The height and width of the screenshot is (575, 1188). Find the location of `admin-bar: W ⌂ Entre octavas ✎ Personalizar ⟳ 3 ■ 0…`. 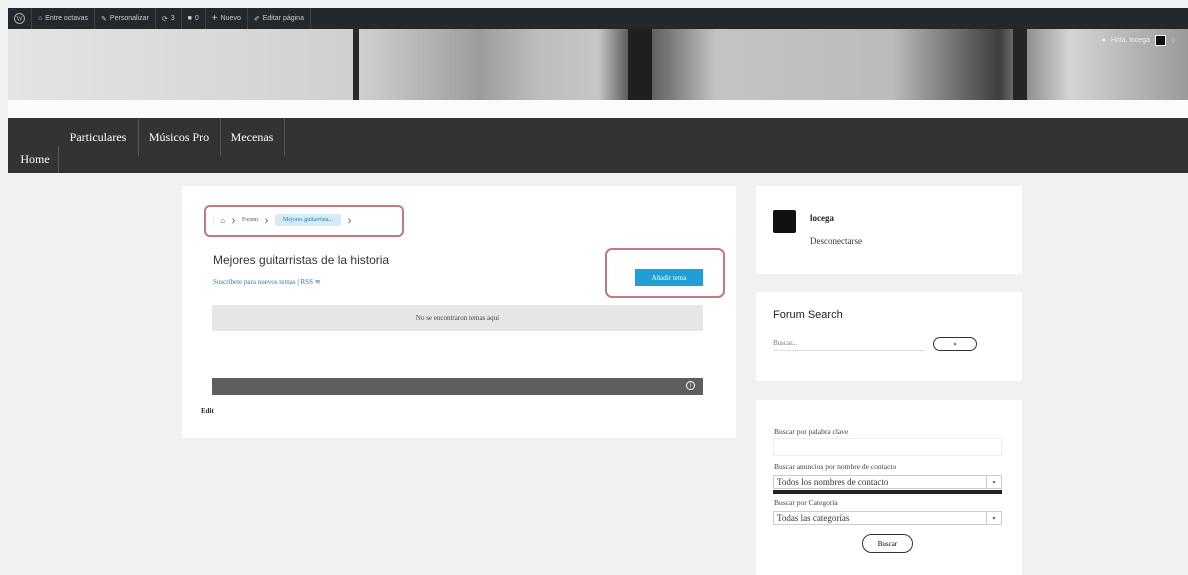

admin-bar: W ⌂ Entre octavas ✎ Personalizar ⟳ 3 ■ 0… is located at coordinates (598, 18).